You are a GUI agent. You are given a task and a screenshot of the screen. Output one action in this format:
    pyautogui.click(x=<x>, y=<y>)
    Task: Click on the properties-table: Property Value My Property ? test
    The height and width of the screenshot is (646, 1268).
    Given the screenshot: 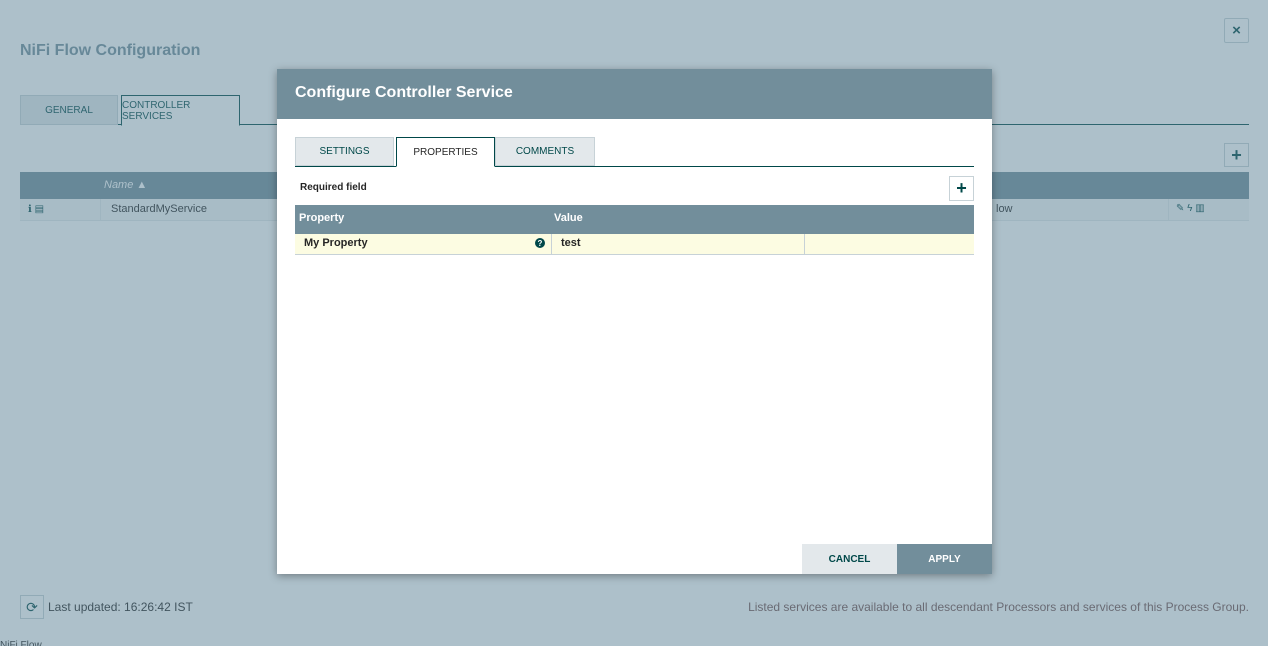 What is the action you would take?
    pyautogui.click(x=634, y=230)
    